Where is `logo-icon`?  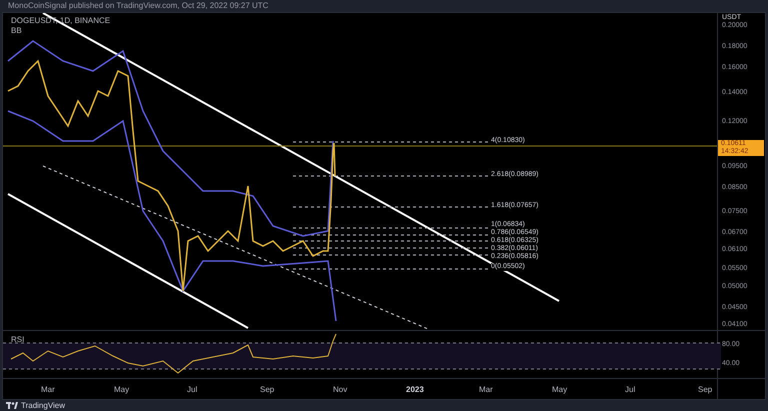
logo-icon is located at coordinates (12, 405).